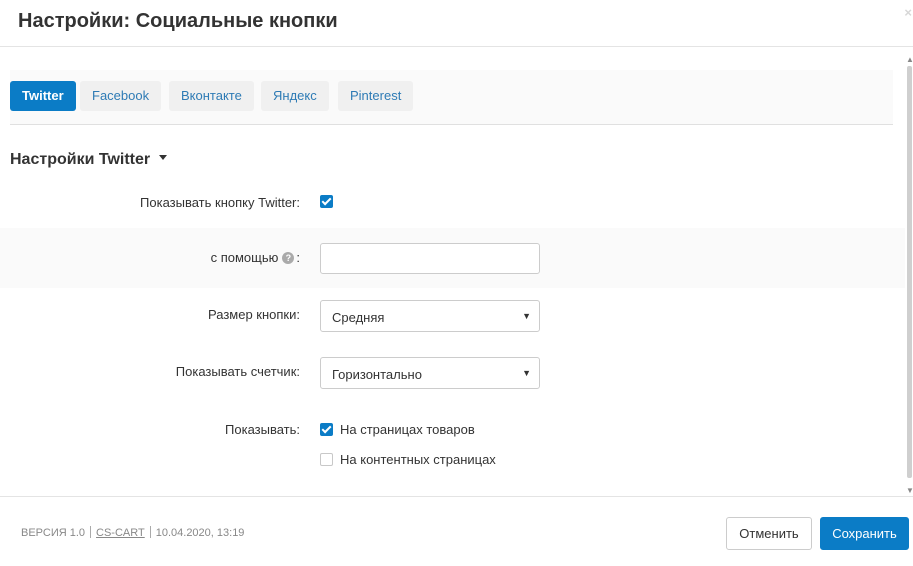  I want to click on date-text: 10.04.2020, 13:19, so click(200, 533).